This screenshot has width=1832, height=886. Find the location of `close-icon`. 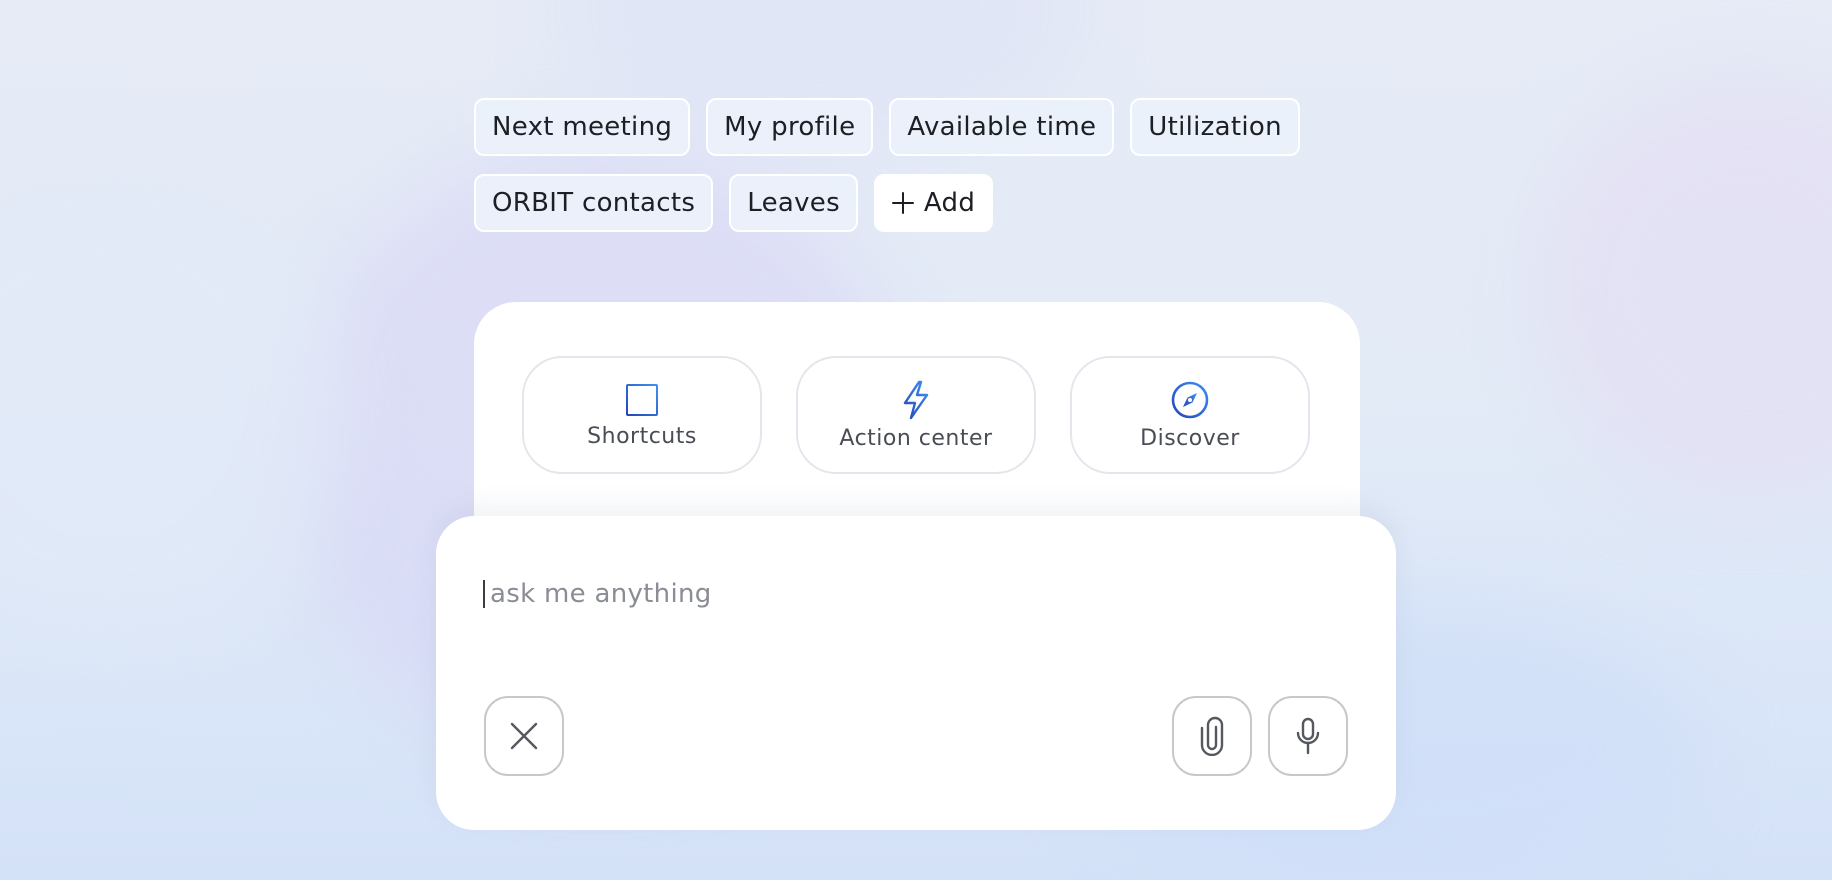

close-icon is located at coordinates (524, 736).